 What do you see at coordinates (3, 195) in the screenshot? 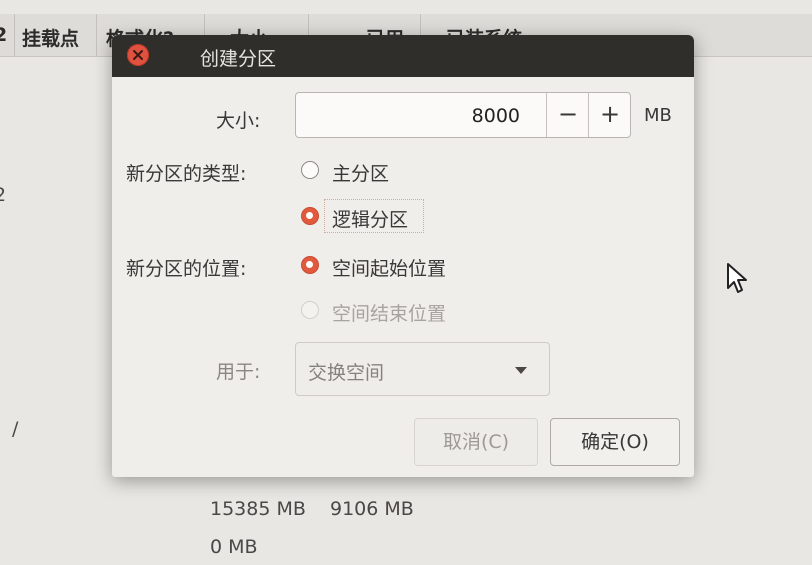
I see `bg-row-fragment: 2` at bounding box center [3, 195].